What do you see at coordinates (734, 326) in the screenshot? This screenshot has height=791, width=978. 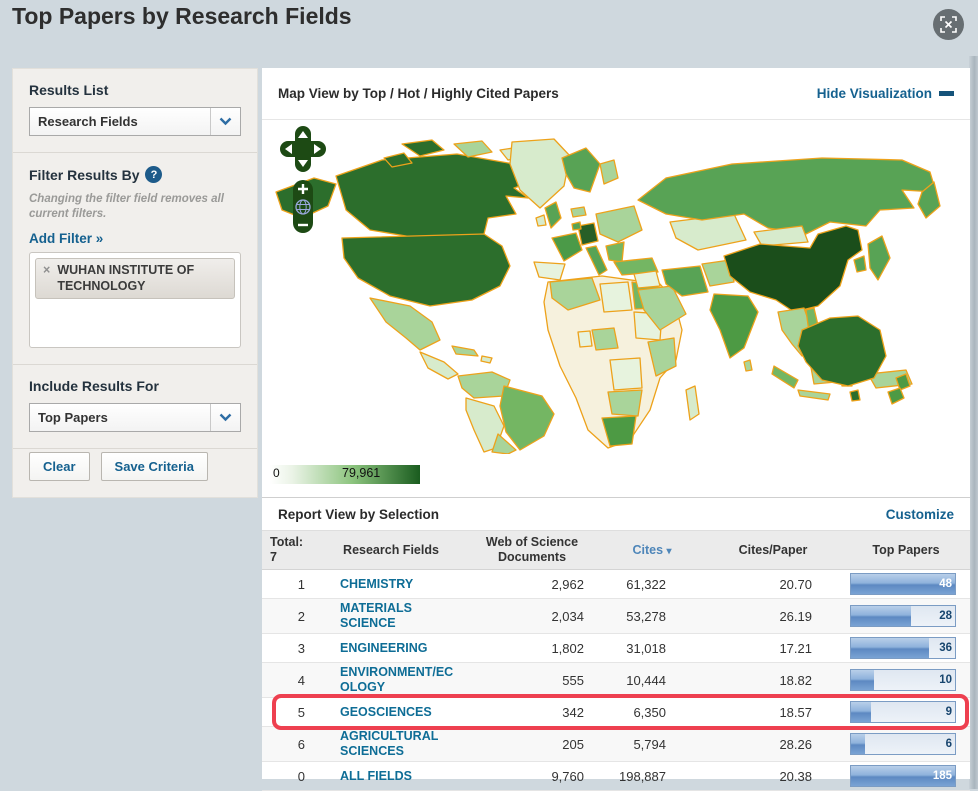 I see `country-india` at bounding box center [734, 326].